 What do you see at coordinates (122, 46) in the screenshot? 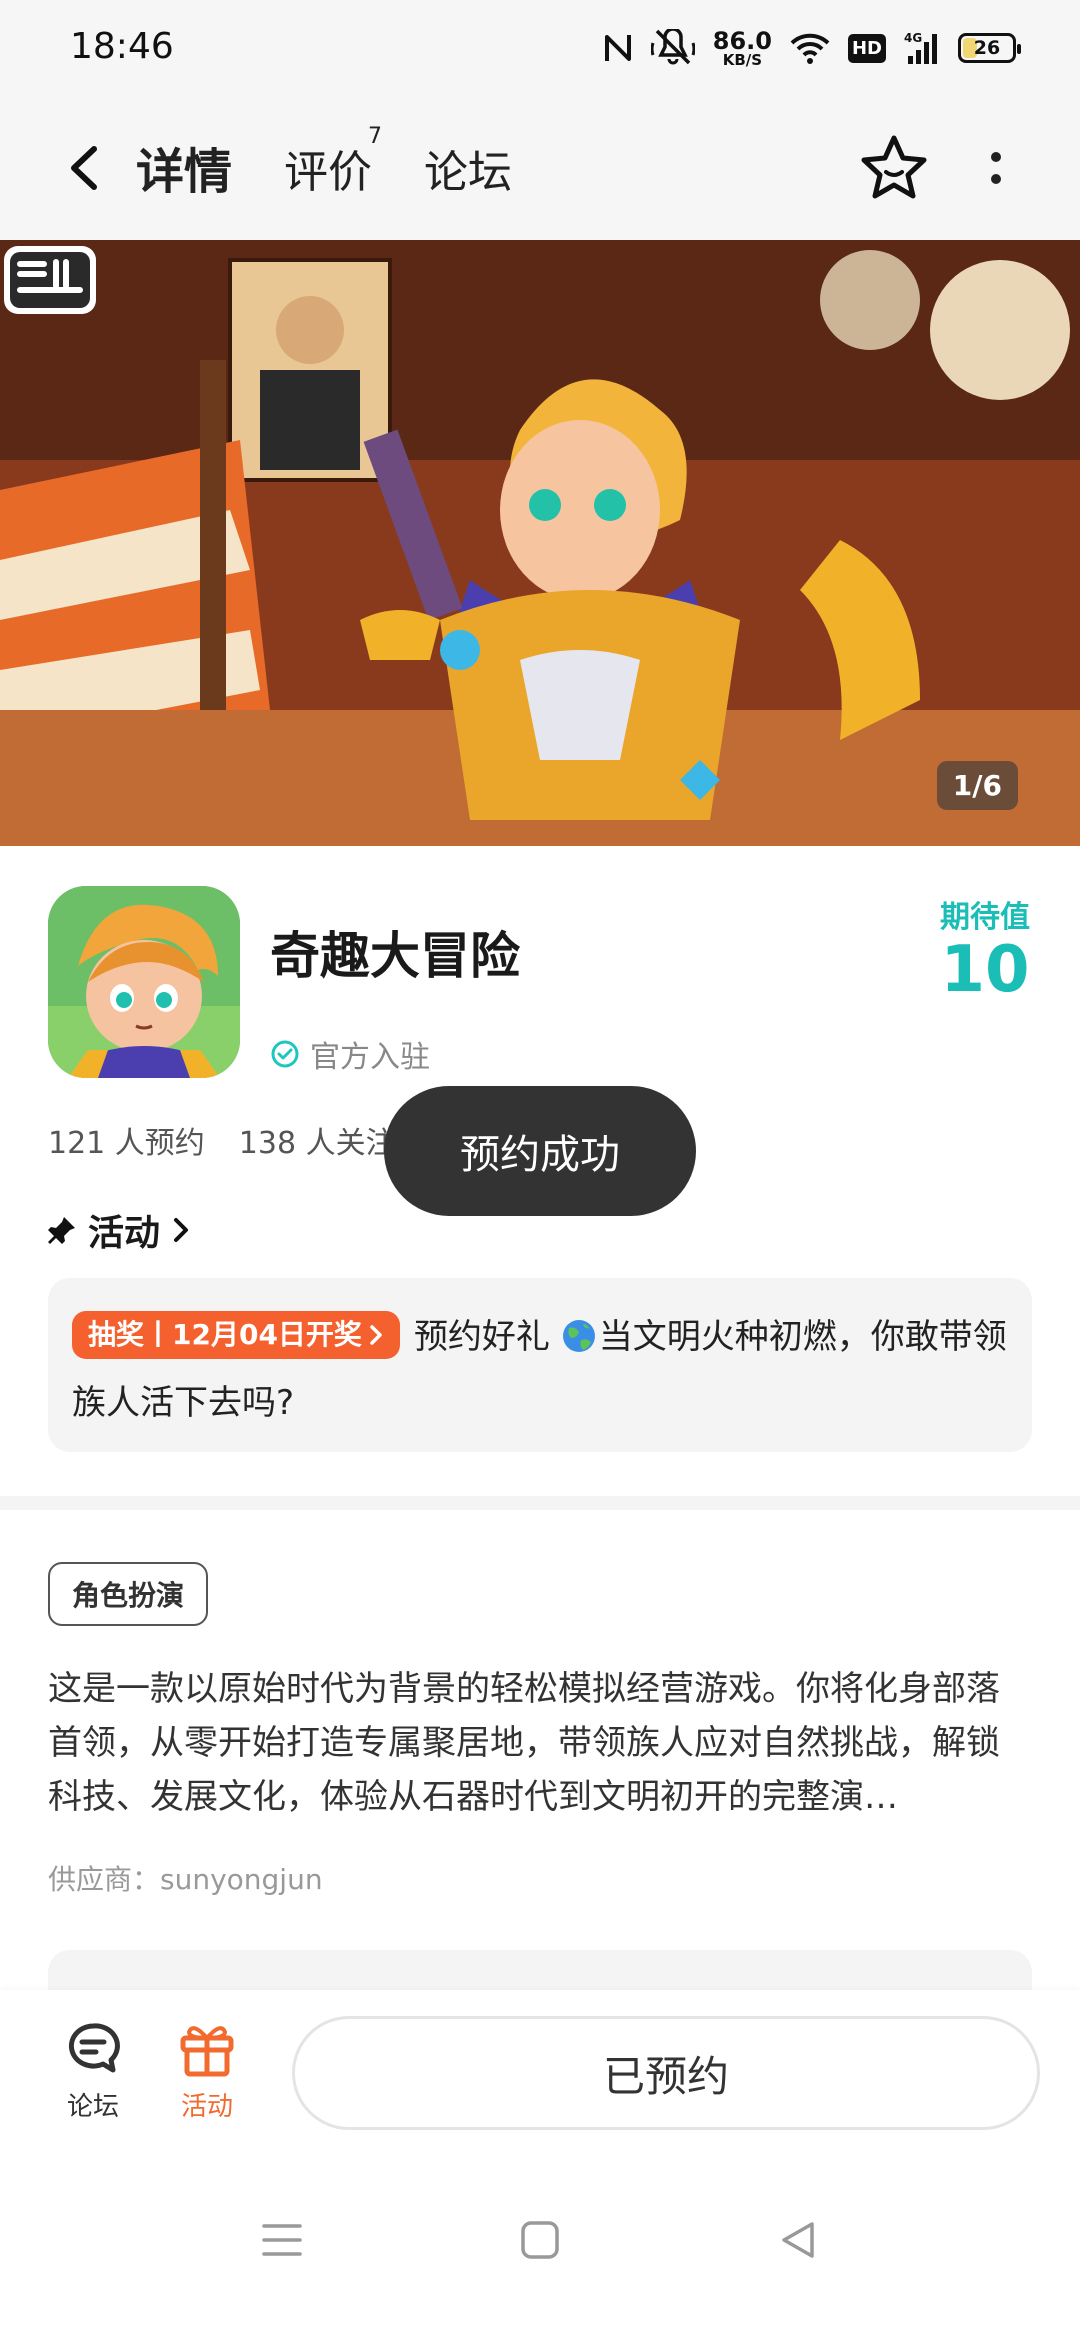
I see `status-time: 18:46` at bounding box center [122, 46].